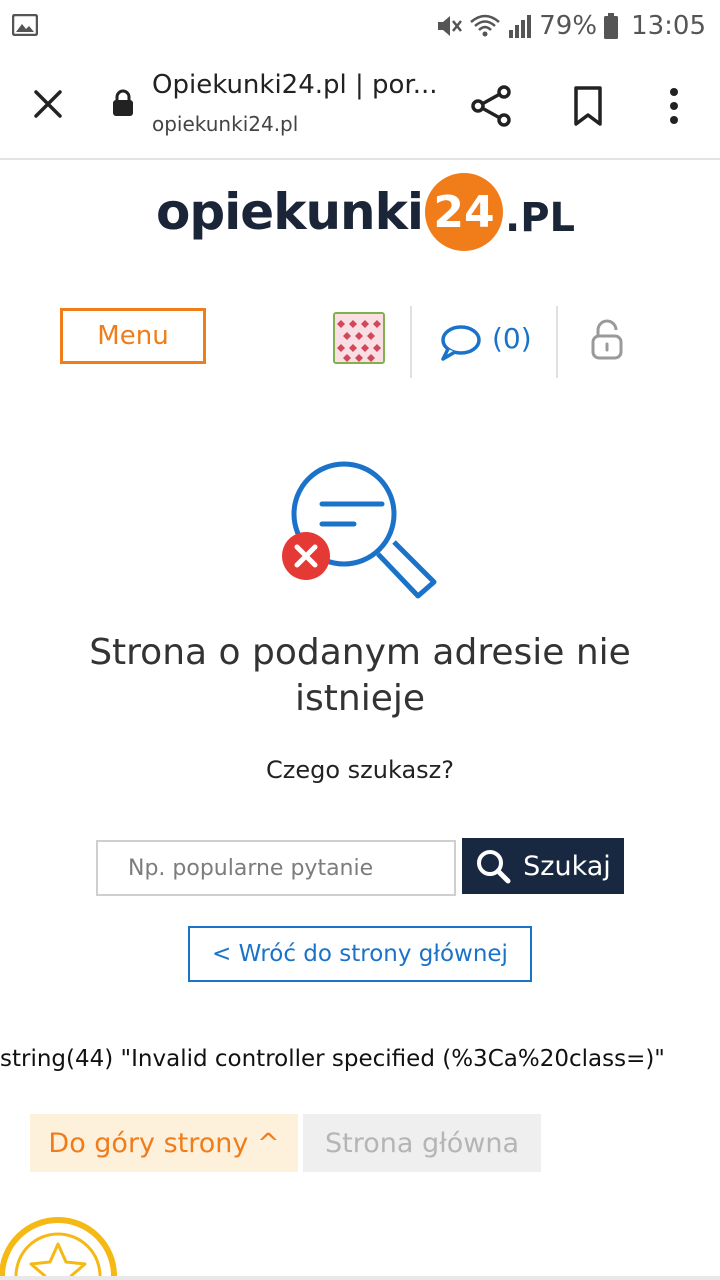  What do you see at coordinates (360, 698) in the screenshot?
I see `error-heading-line: istnieje` at bounding box center [360, 698].